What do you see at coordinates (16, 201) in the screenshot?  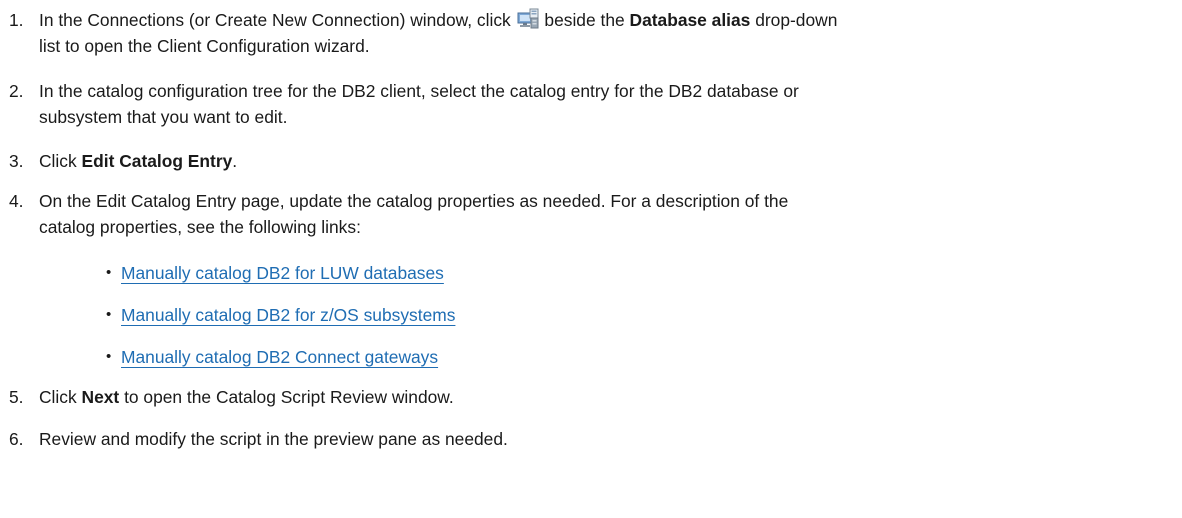 I see `step-number: 4.` at bounding box center [16, 201].